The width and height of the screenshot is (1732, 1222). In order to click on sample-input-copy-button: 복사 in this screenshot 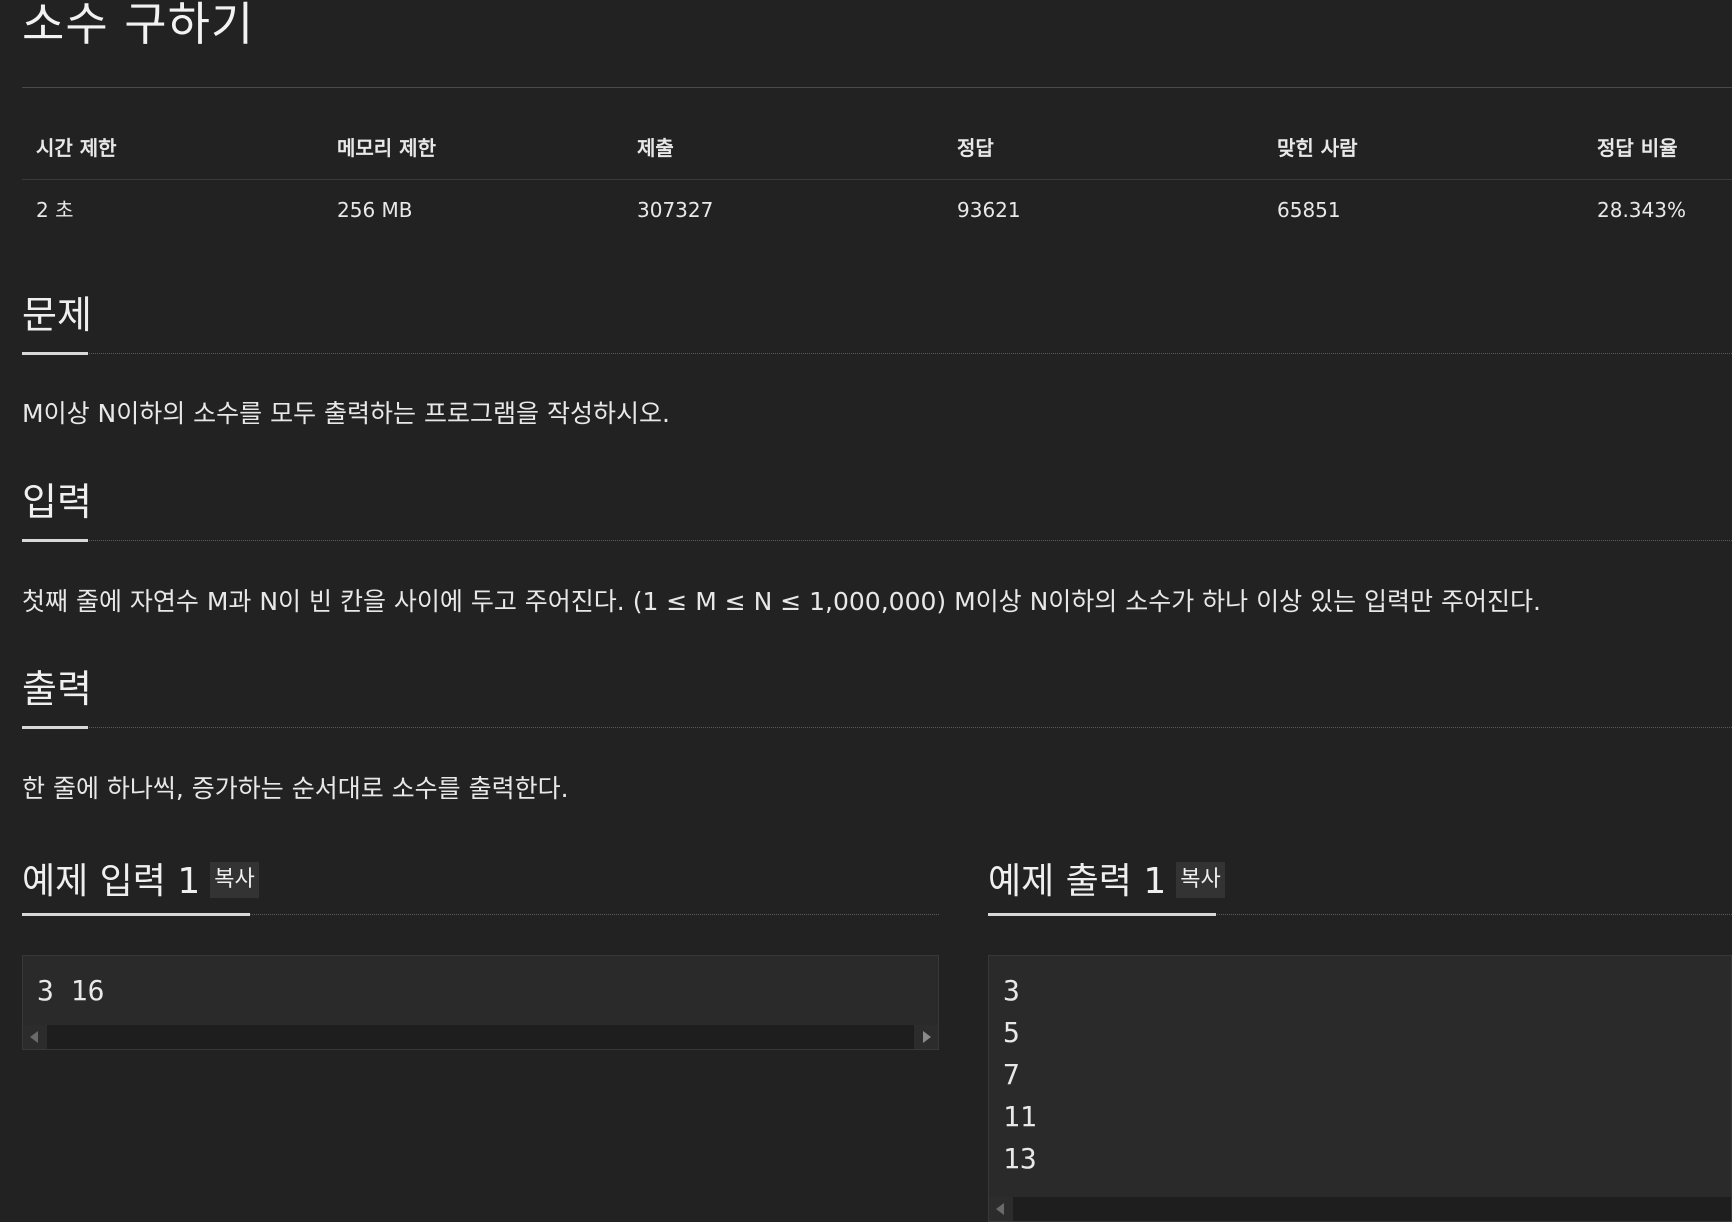, I will do `click(234, 880)`.